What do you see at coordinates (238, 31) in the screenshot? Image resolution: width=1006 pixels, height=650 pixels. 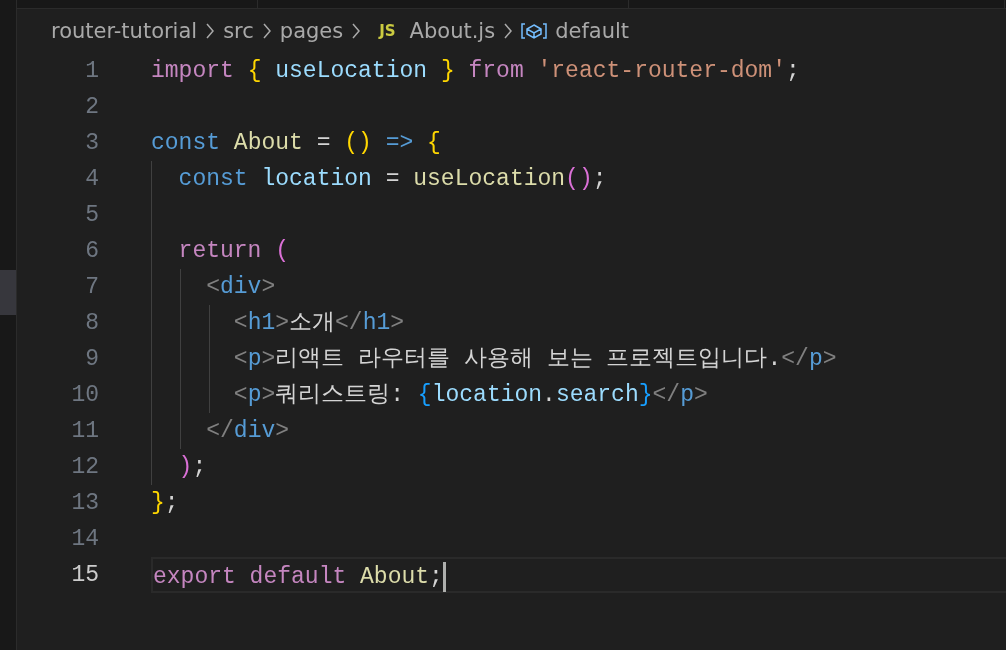 I see `breadcrumb-item: src` at bounding box center [238, 31].